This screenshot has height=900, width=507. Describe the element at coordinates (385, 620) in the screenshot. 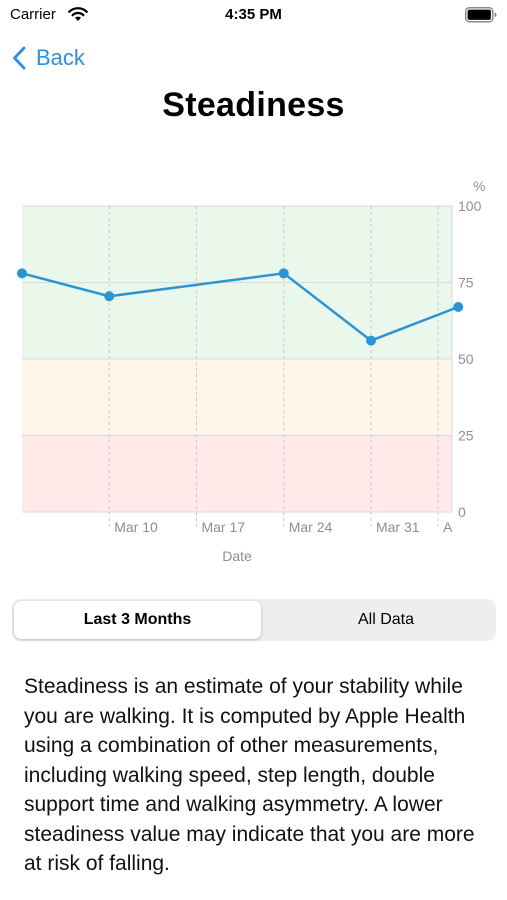

I see `segment-all-data: All Data` at that location.